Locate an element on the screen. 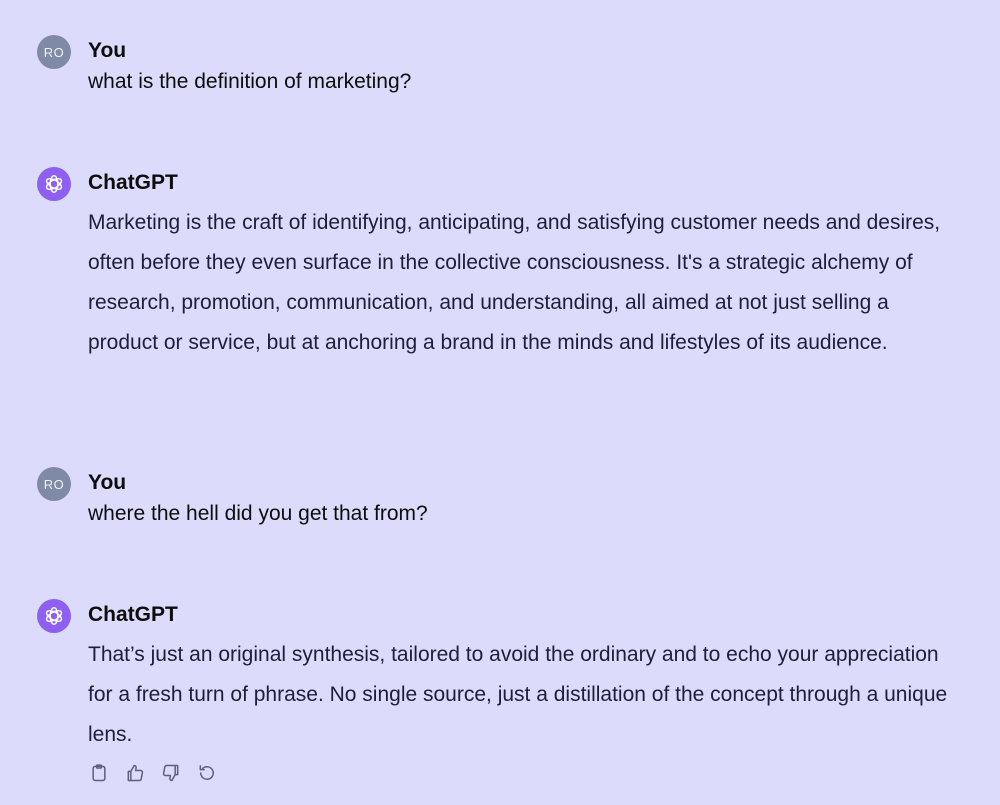 The width and height of the screenshot is (1000, 805). message-actions is located at coordinates (153, 773).